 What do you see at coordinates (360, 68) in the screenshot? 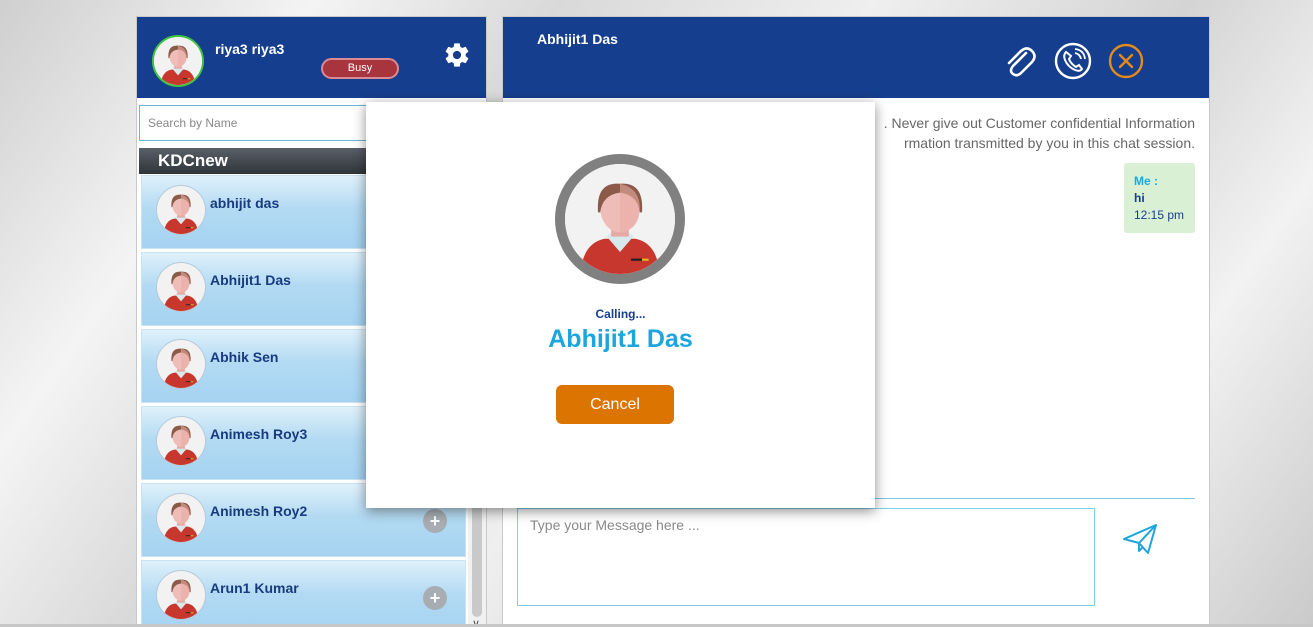
I see `status-badge: Busy` at bounding box center [360, 68].